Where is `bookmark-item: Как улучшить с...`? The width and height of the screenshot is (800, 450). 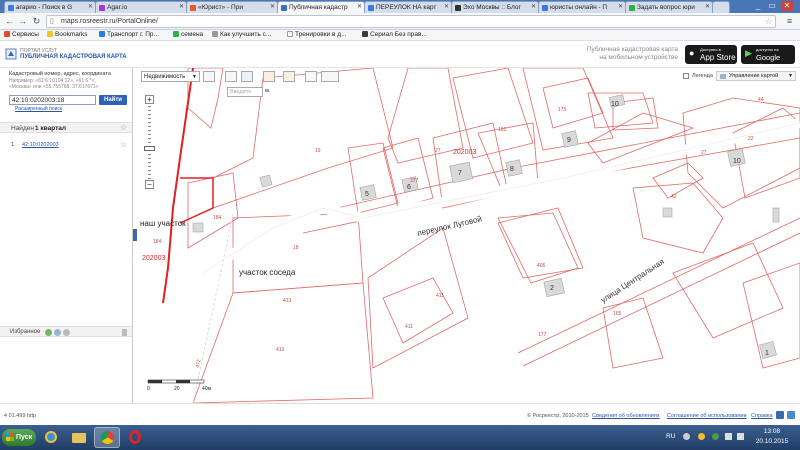
bookmark-item: Как улучшить с... is located at coordinates (241, 34).